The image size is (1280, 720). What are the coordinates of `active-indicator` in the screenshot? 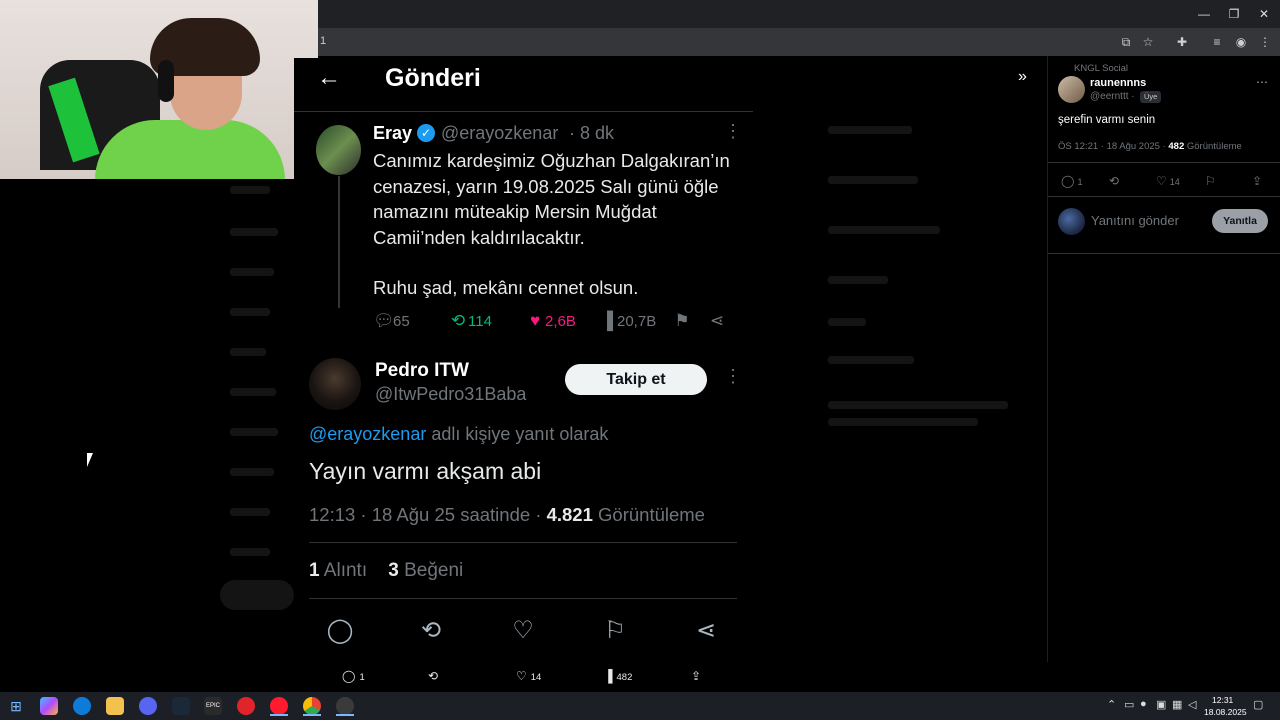 It's located at (279, 715).